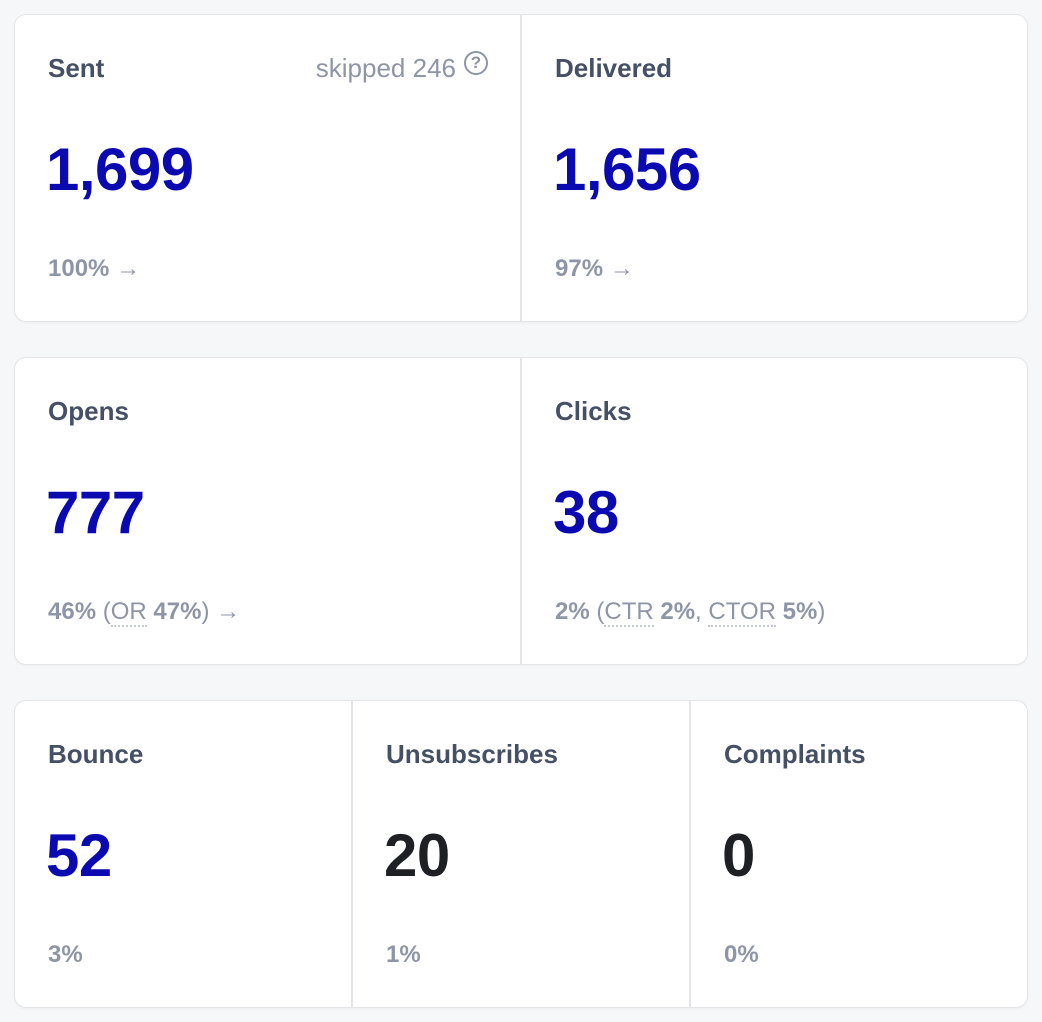  What do you see at coordinates (417, 855) in the screenshot?
I see `stat-value: 20` at bounding box center [417, 855].